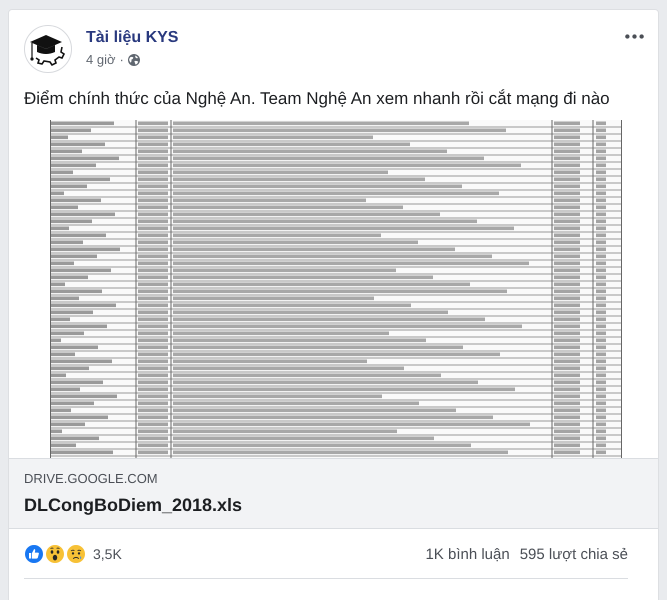  What do you see at coordinates (48, 49) in the screenshot?
I see `graduation-cap-avatar-icon` at bounding box center [48, 49].